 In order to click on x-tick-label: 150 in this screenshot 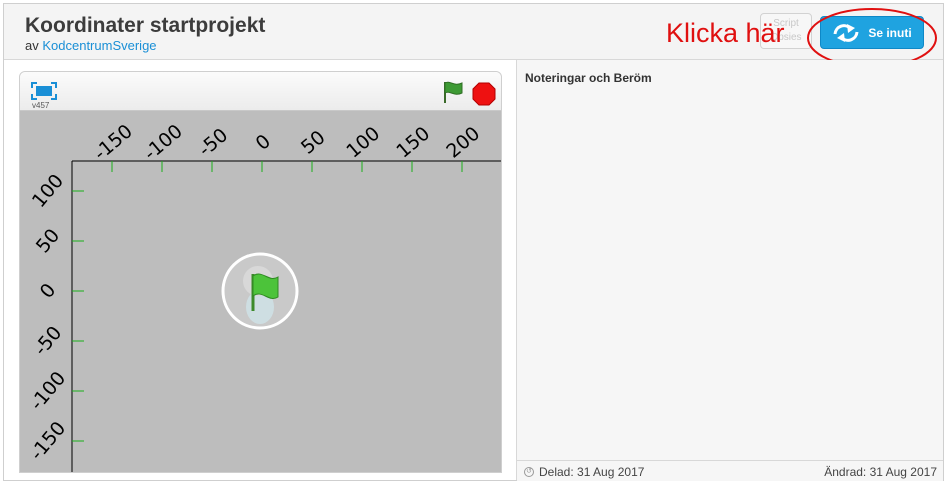, I will do `click(413, 142)`.